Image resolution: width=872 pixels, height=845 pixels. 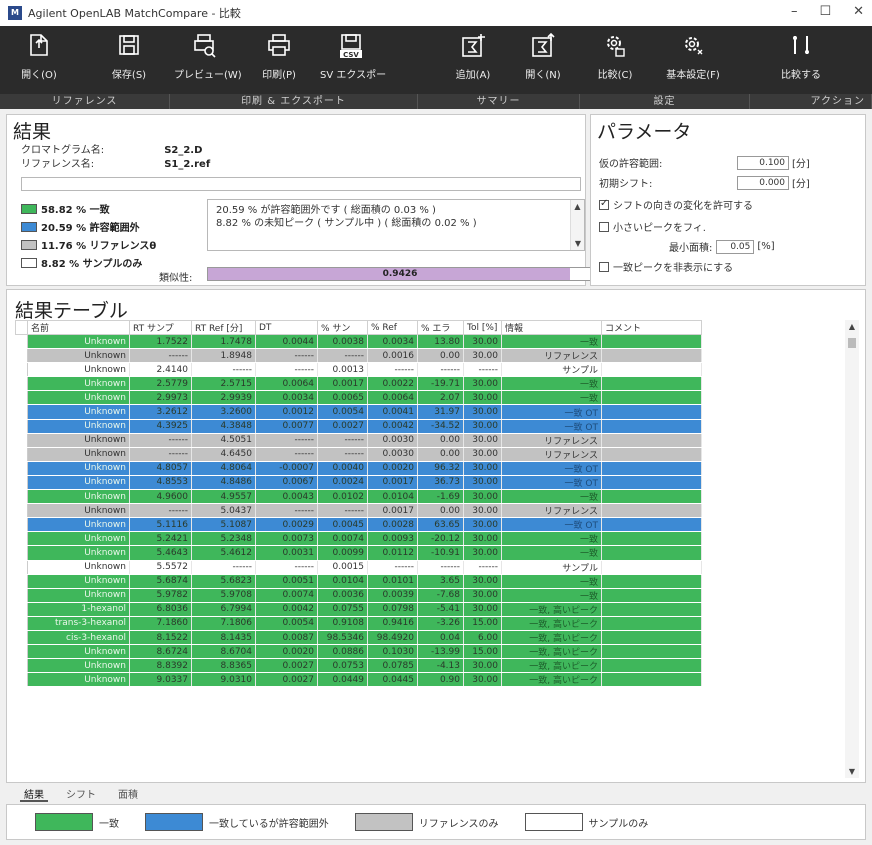 I want to click on scrollbar-thumb, so click(x=852, y=343).